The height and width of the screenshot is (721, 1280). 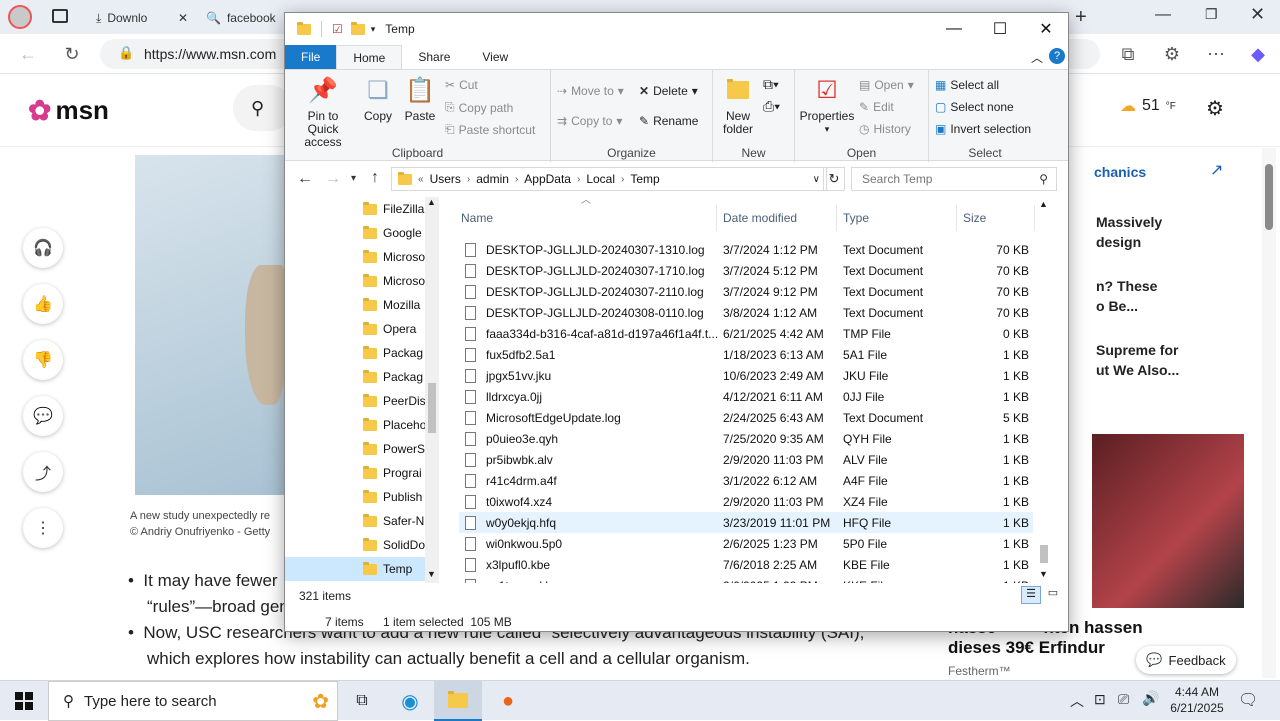 What do you see at coordinates (434, 57) in the screenshot?
I see `tab-share: Share` at bounding box center [434, 57].